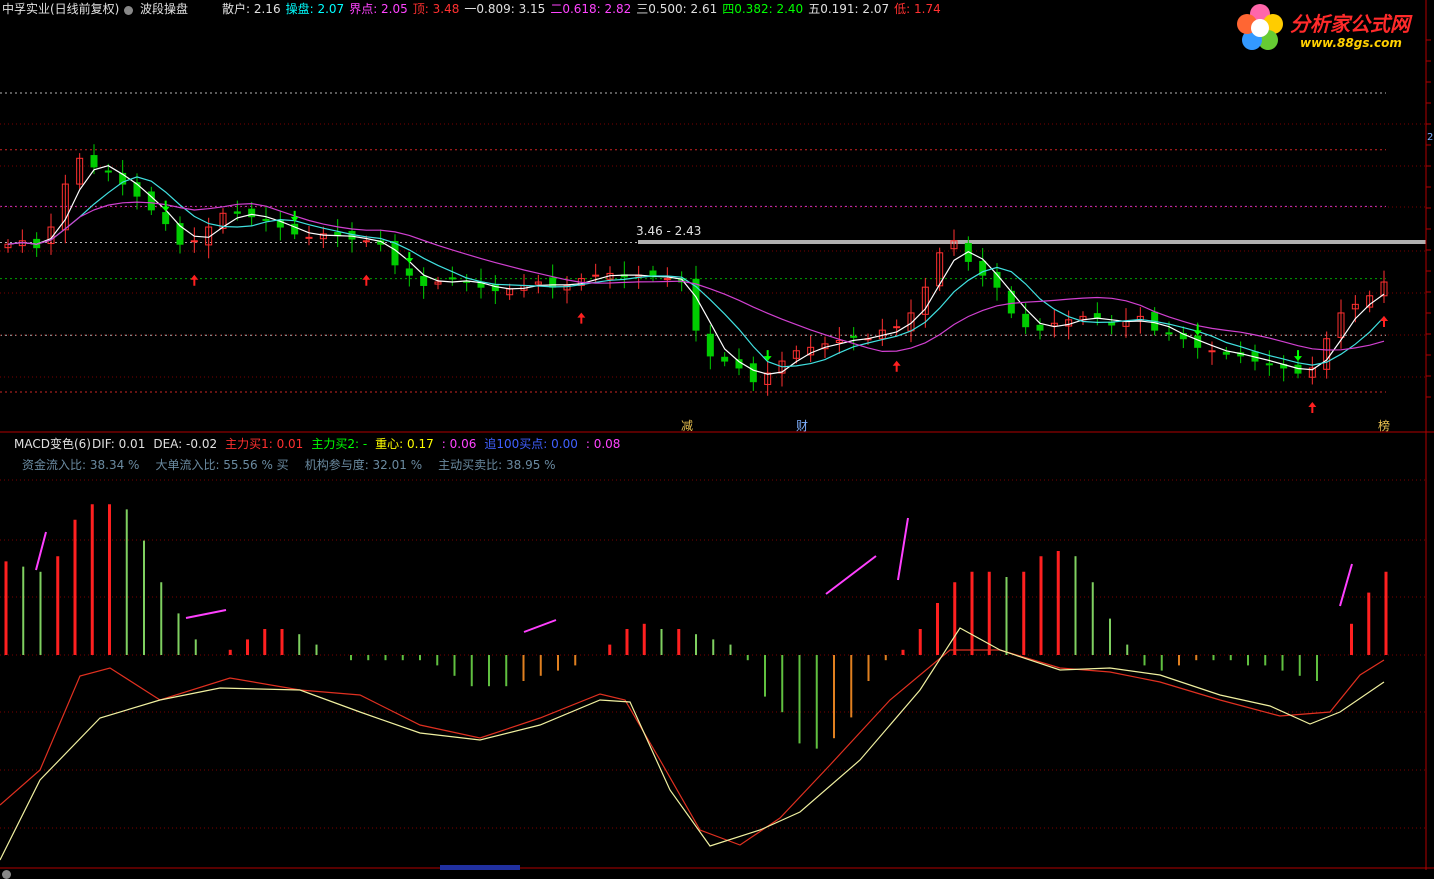 Image resolution: width=1434 pixels, height=879 pixels. What do you see at coordinates (516, 444) in the screenshot?
I see `readout-label: 追100买点:` at bounding box center [516, 444].